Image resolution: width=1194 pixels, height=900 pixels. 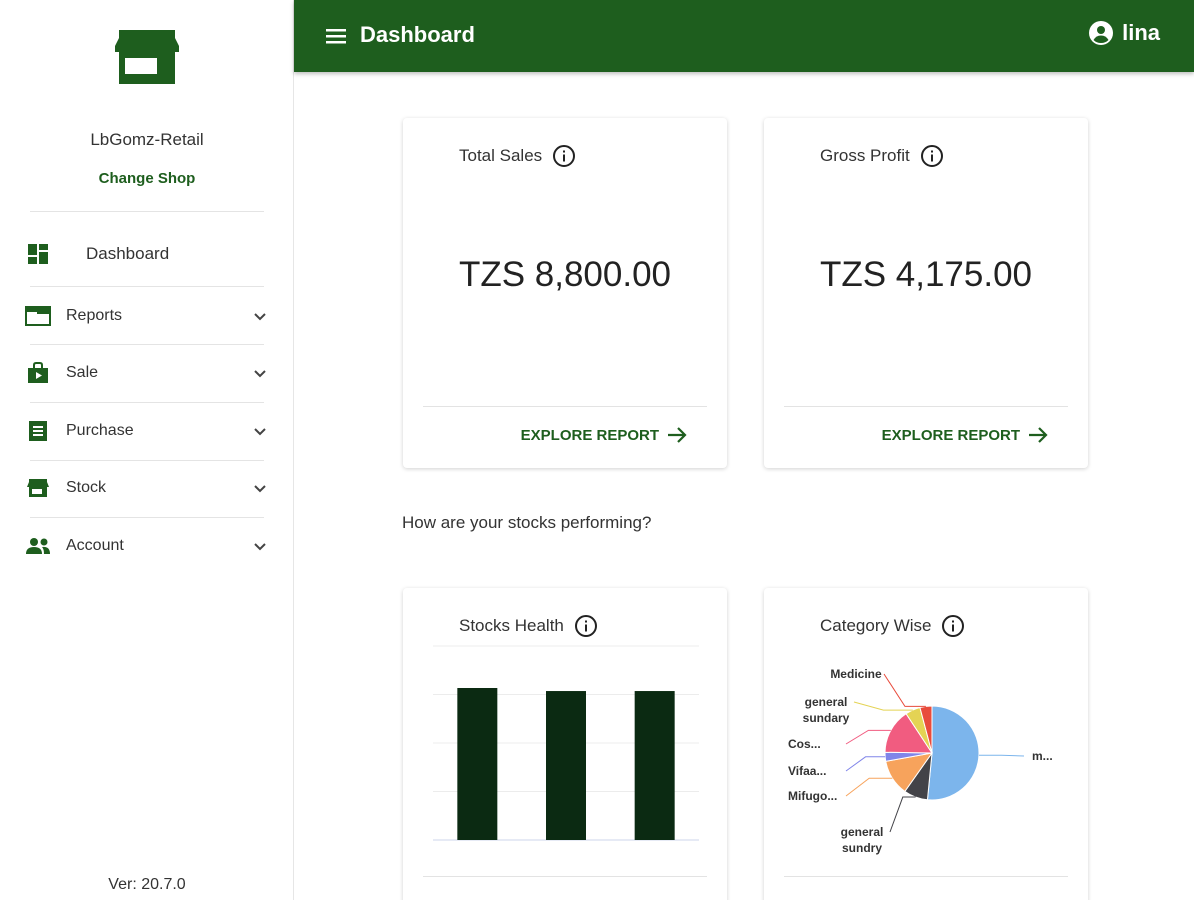 I want to click on dashboard-icon, so click(x=38, y=254).